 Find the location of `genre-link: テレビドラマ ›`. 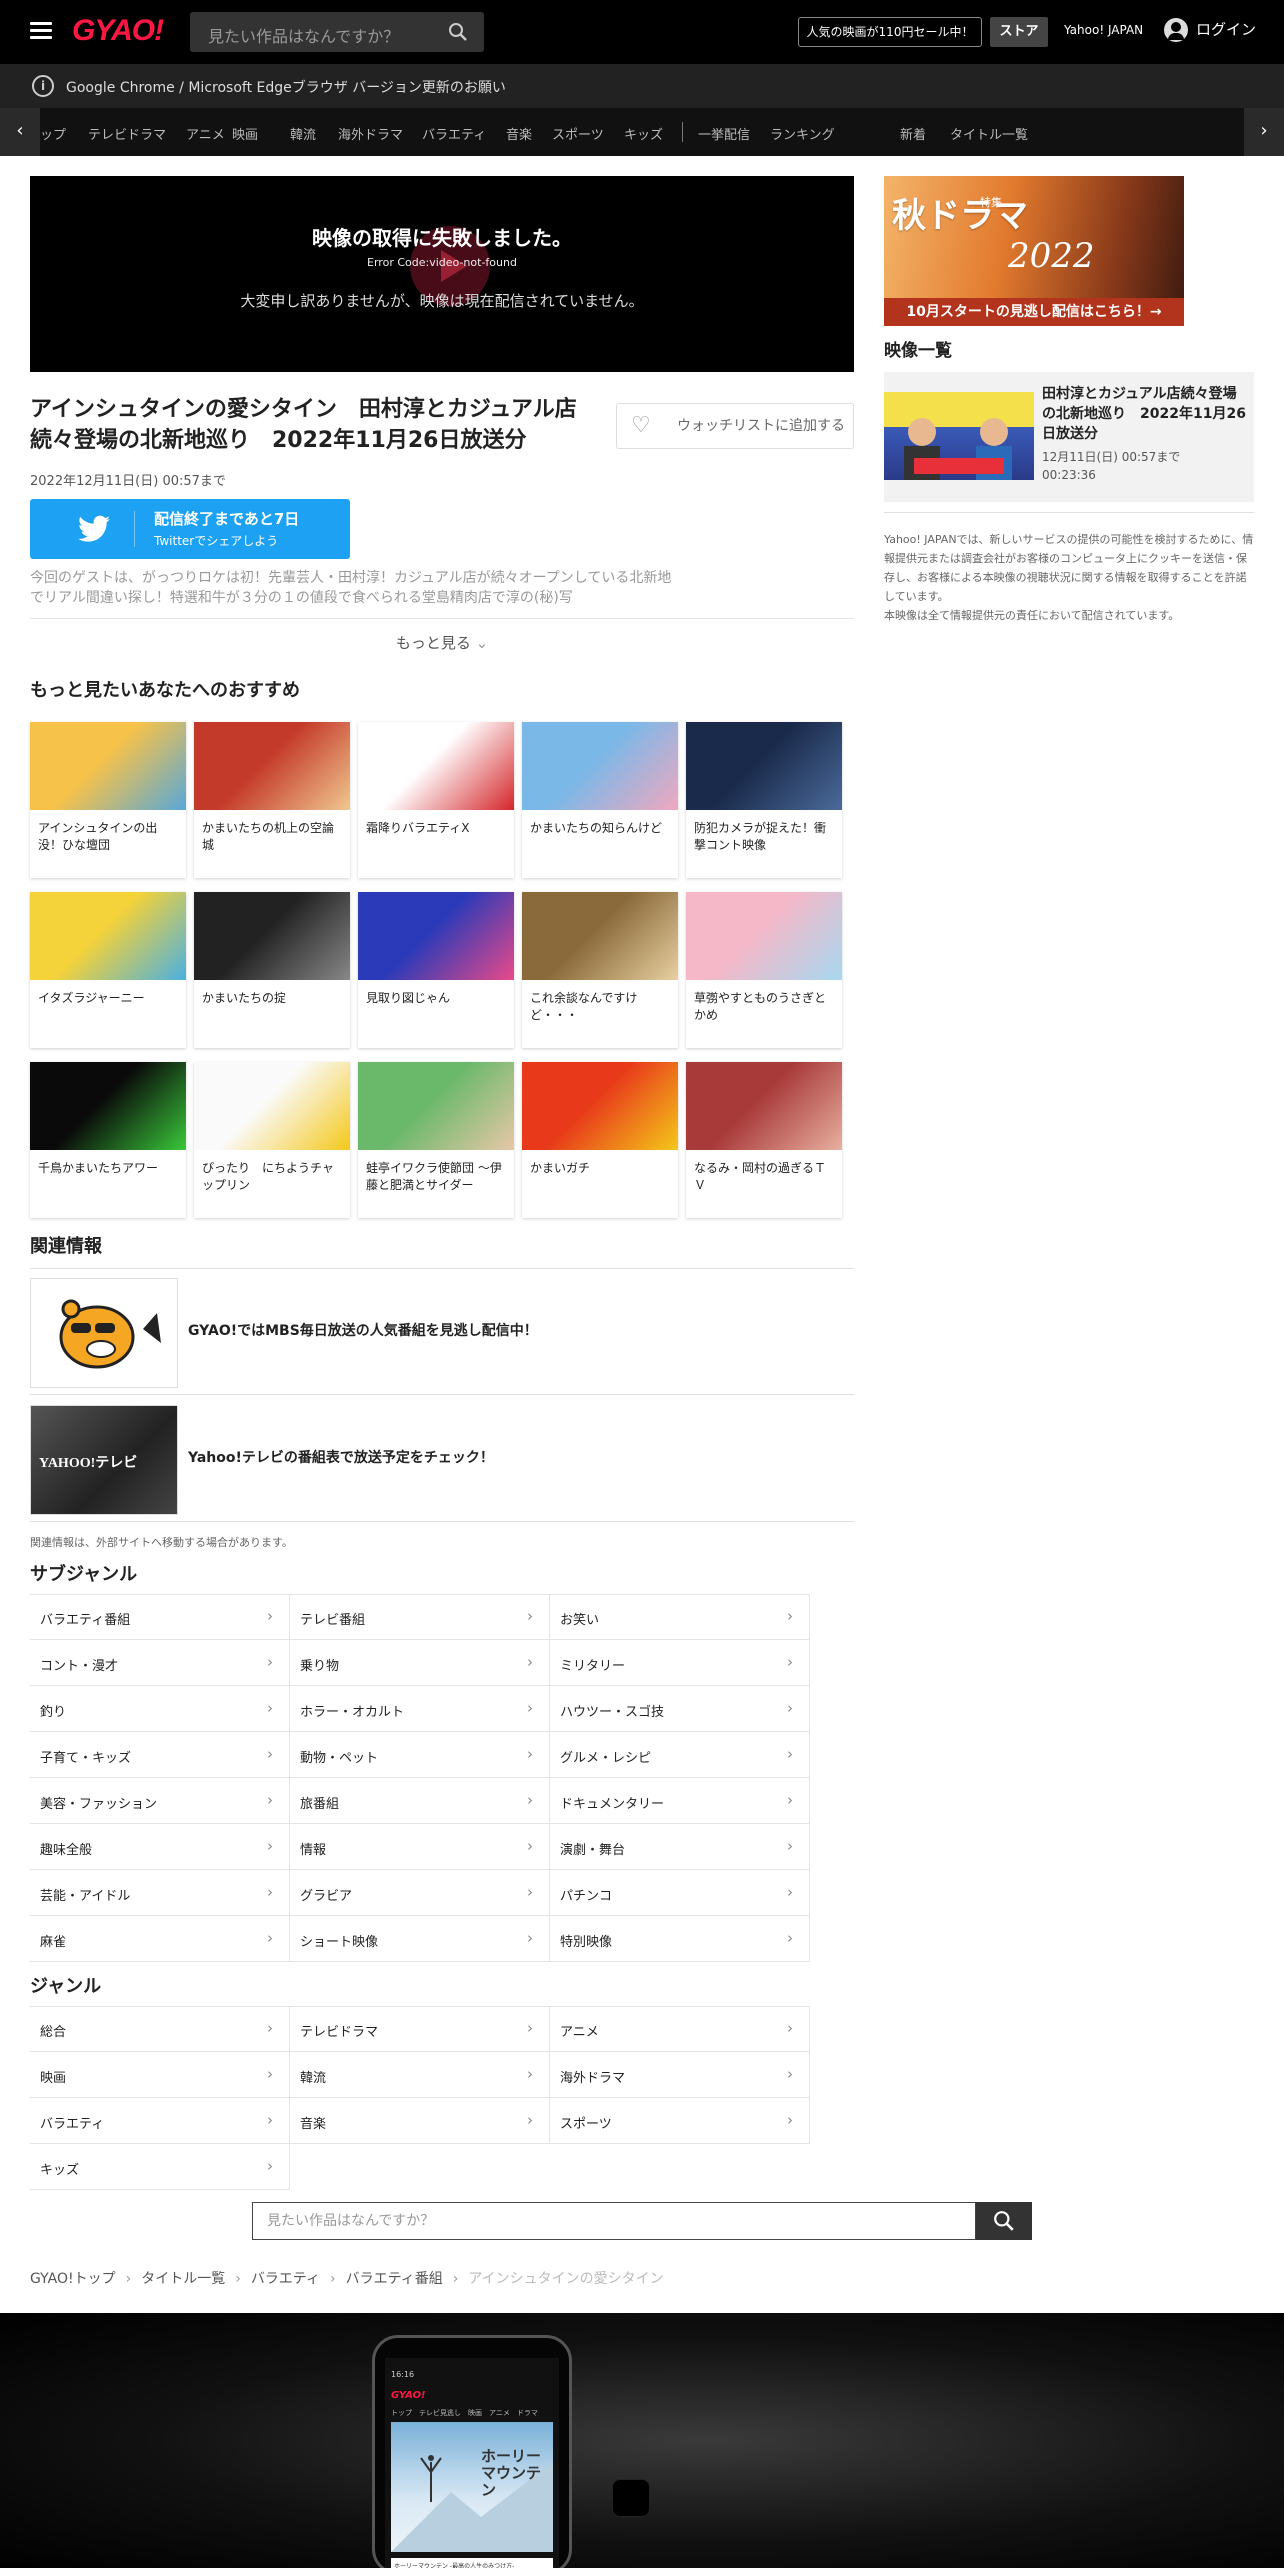

genre-link: テレビドラマ › is located at coordinates (420, 2029).